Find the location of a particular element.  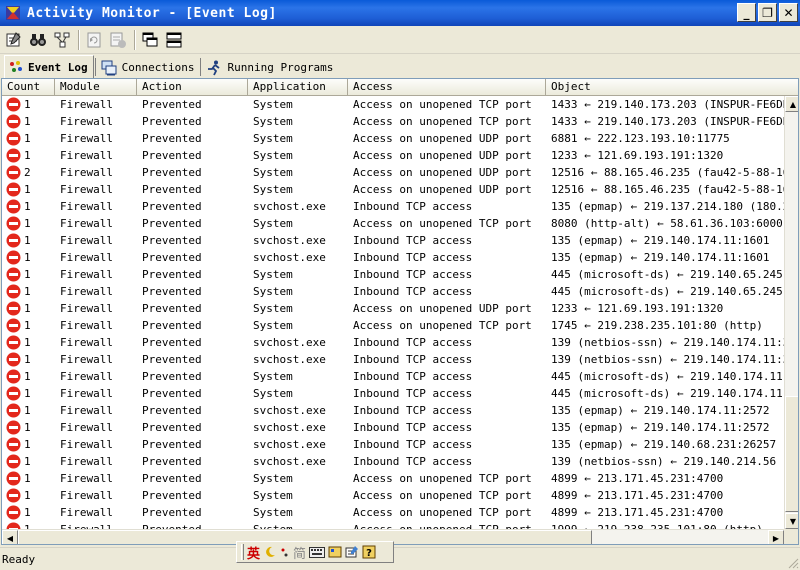

ime-language-toggle: 英 is located at coordinates (253, 552).